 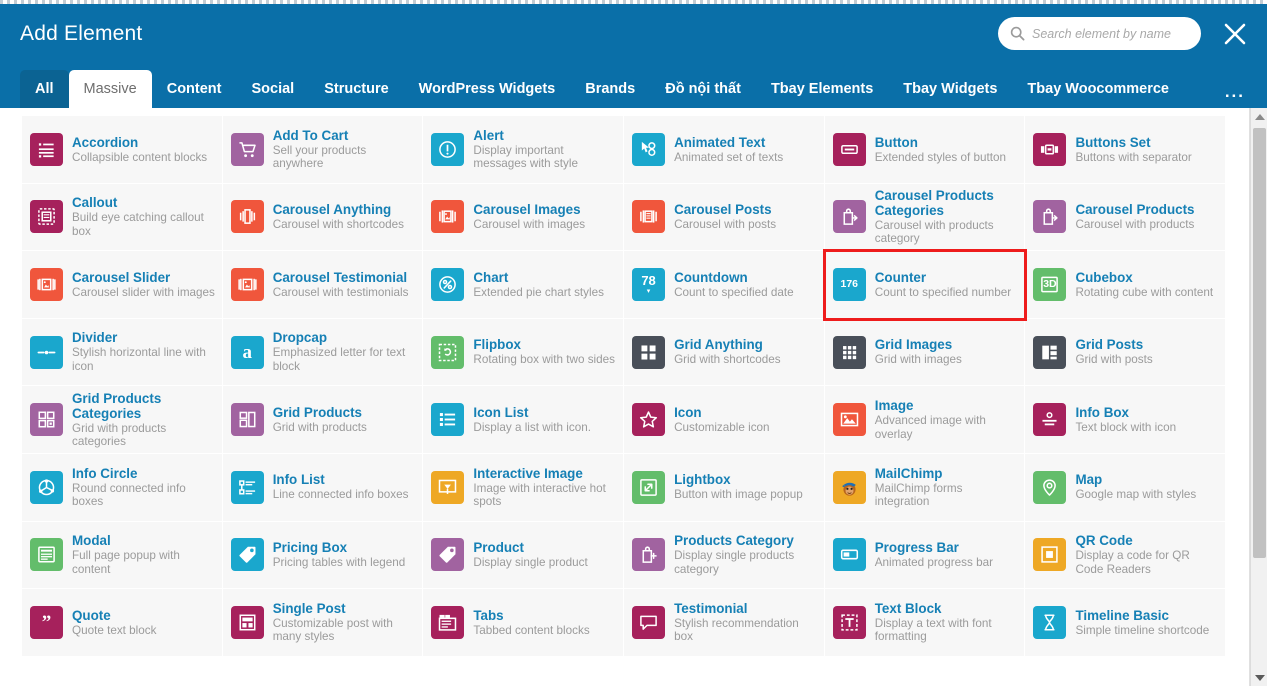 I want to click on element-card-title: Cubebox, so click(x=1104, y=277).